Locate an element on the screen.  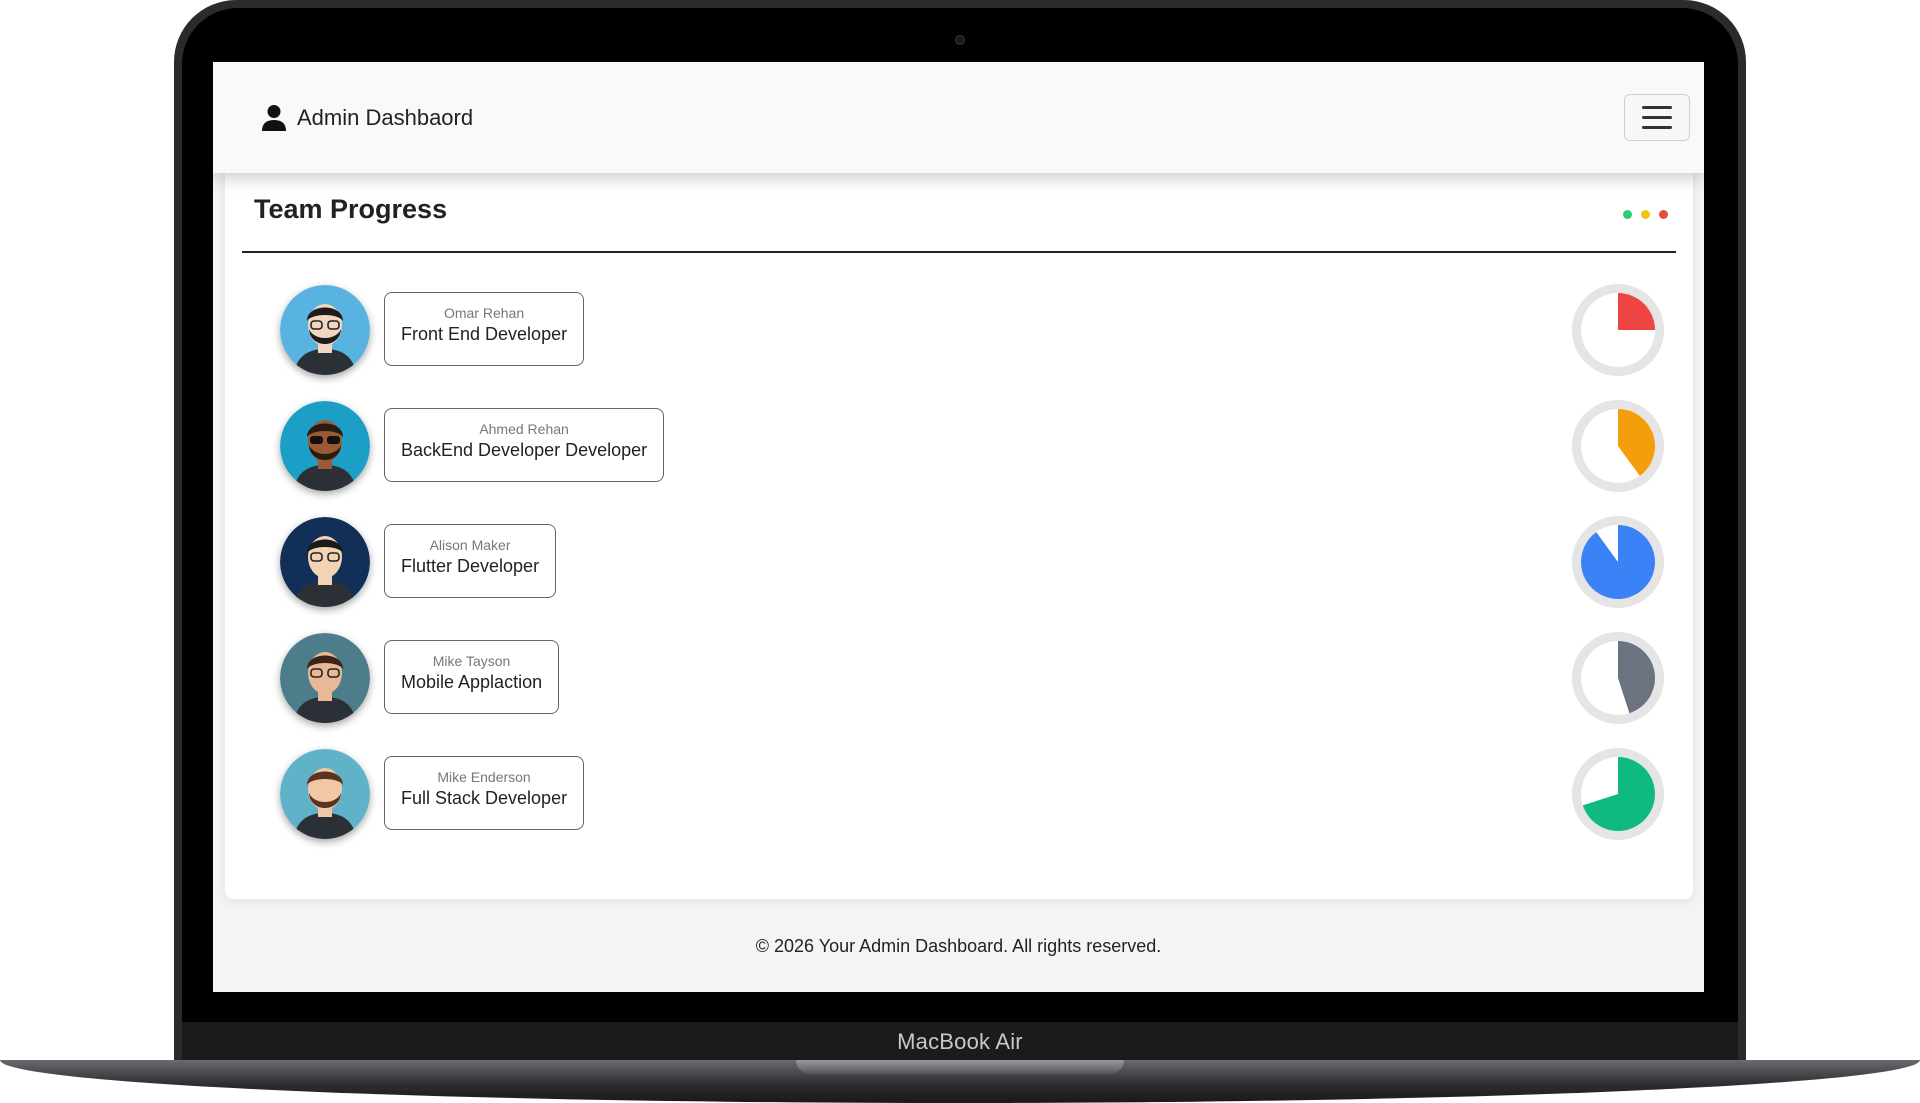
card-header: Team Progress is located at coordinates (959, 213).